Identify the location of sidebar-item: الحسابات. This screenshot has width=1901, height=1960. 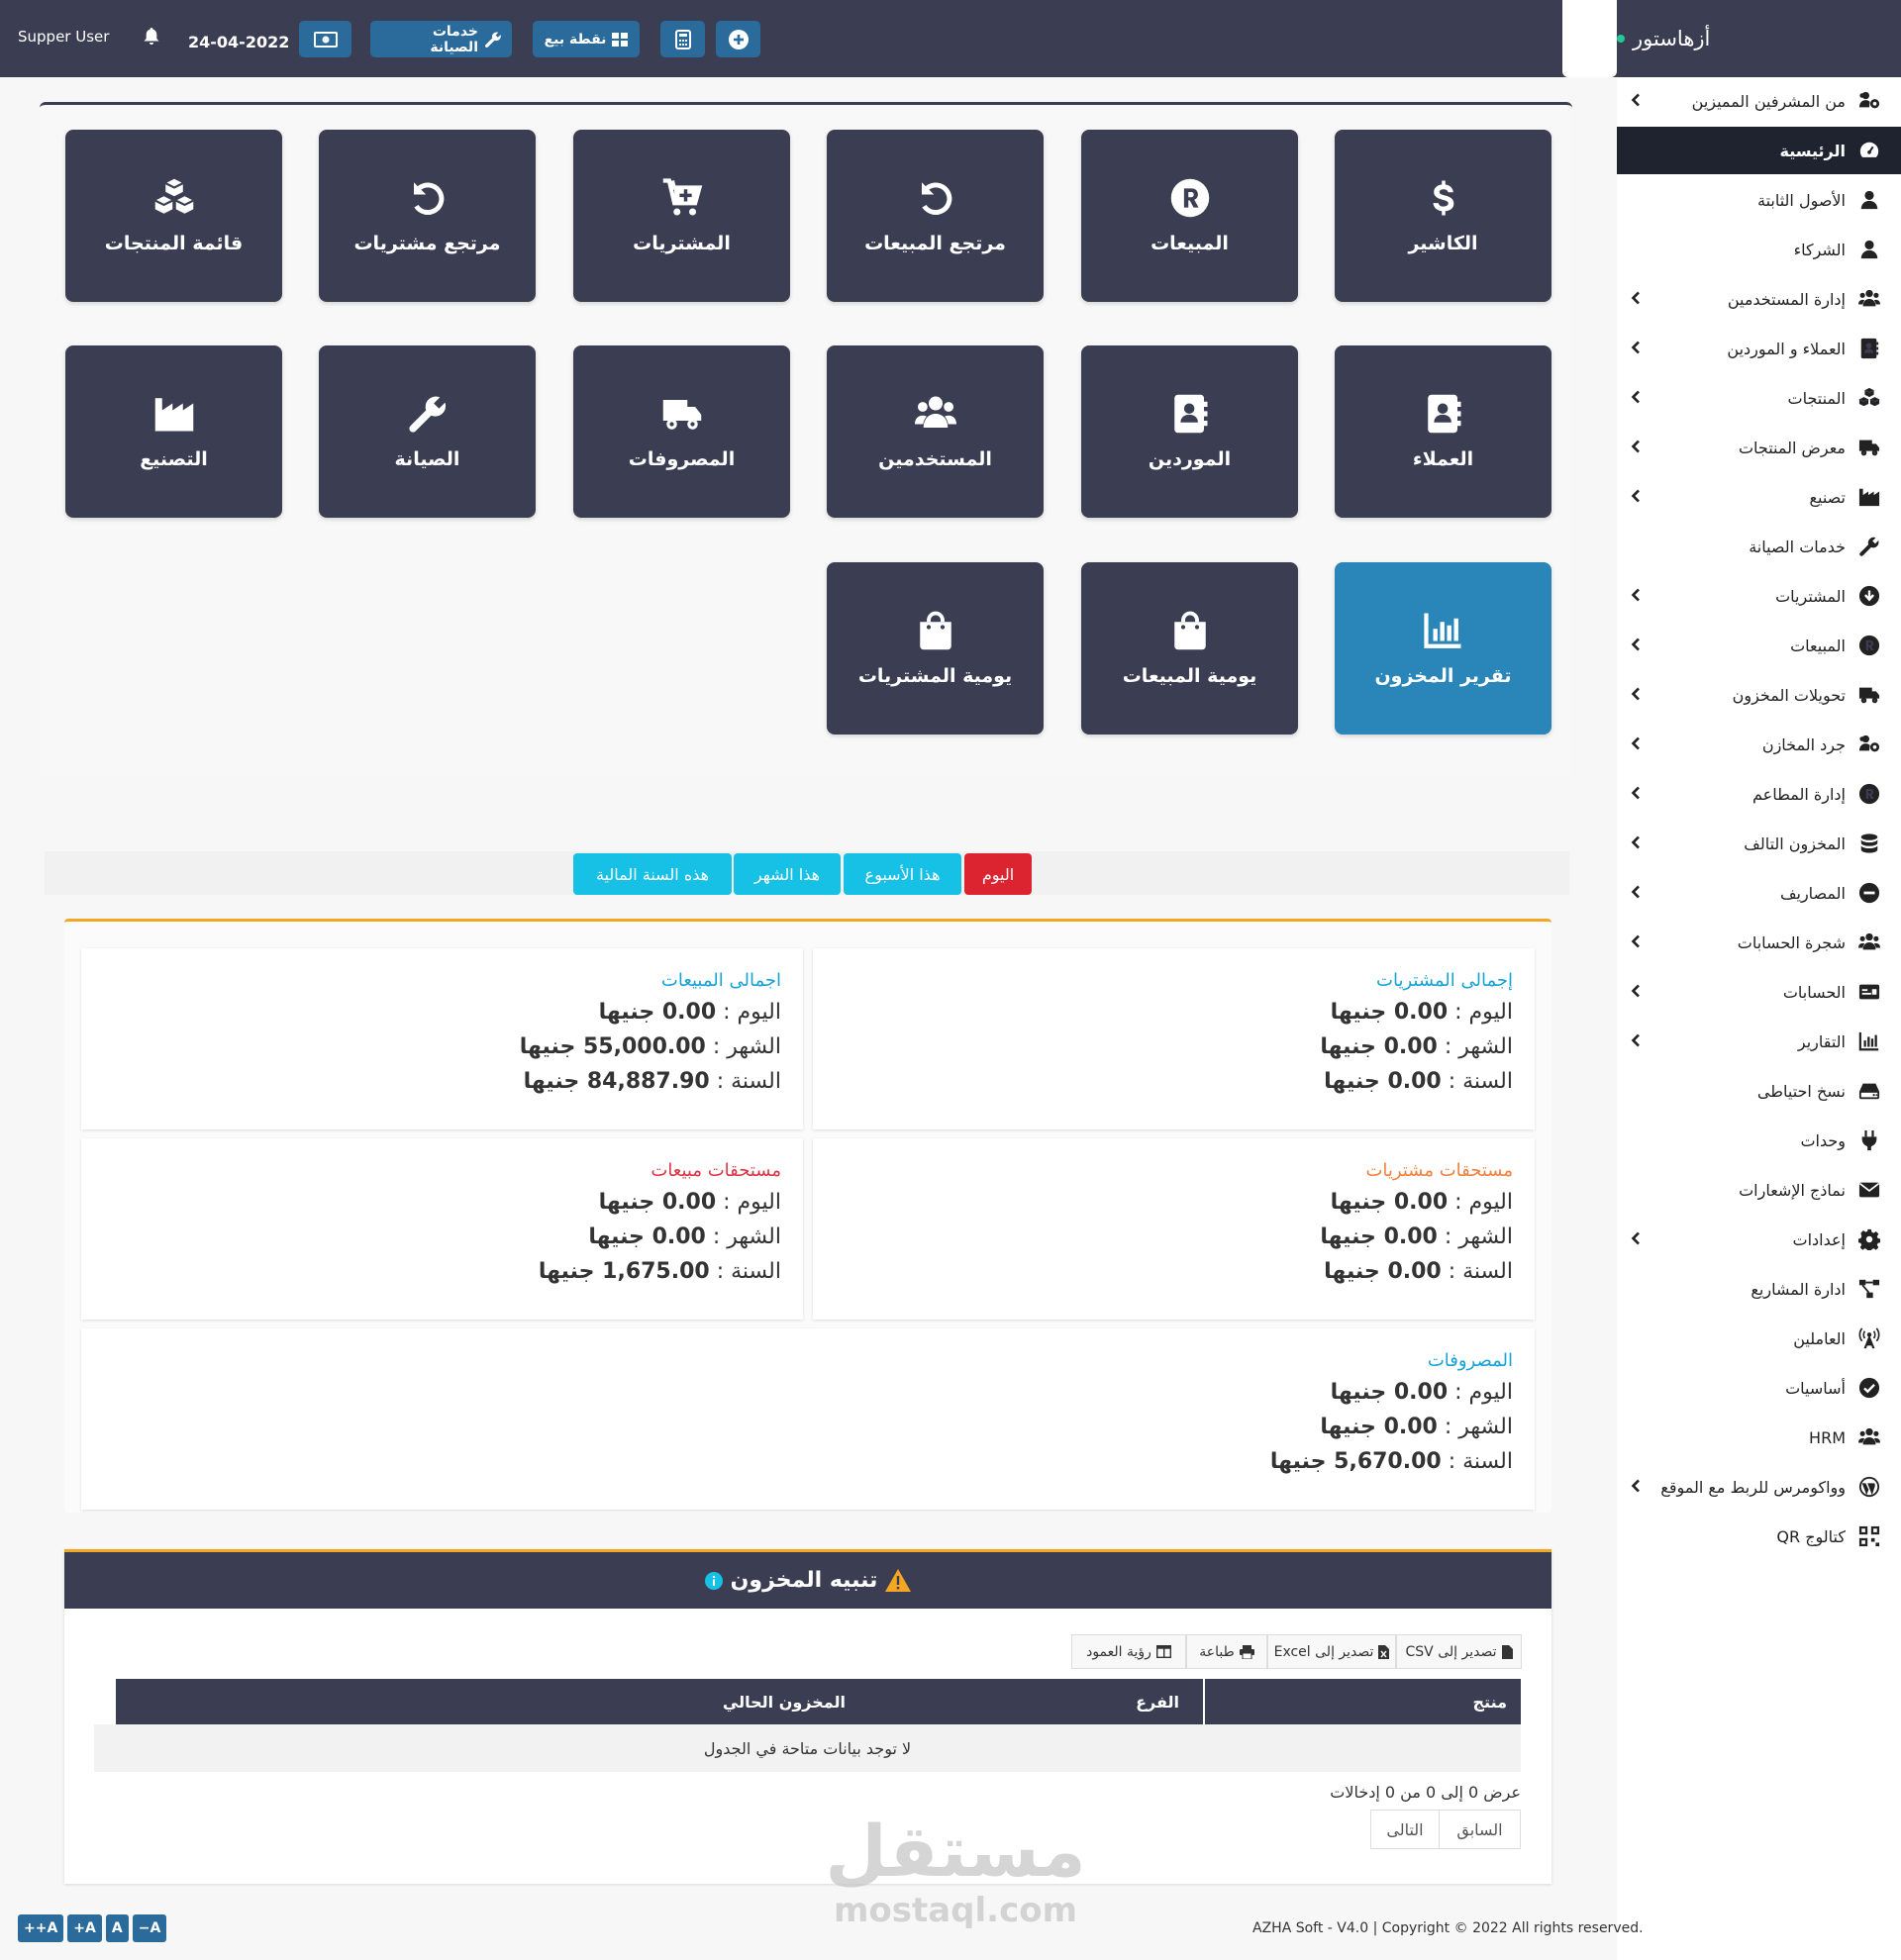
(1759, 992).